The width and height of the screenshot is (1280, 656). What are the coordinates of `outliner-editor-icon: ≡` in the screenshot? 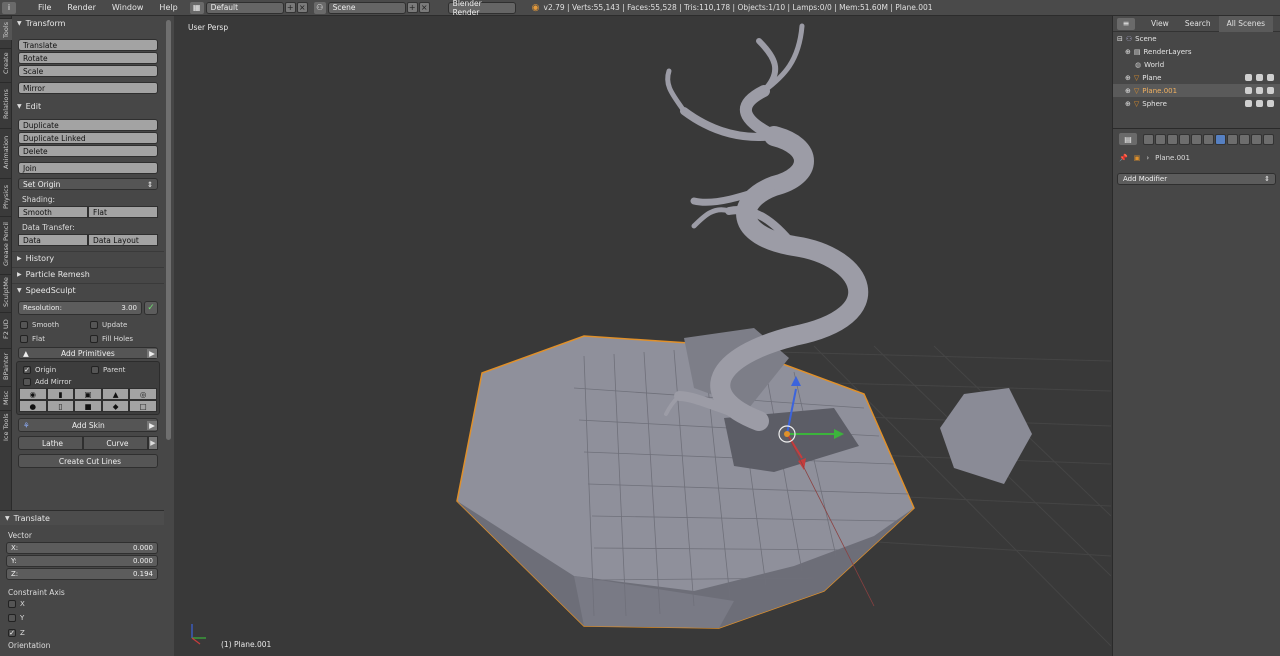 It's located at (1126, 23).